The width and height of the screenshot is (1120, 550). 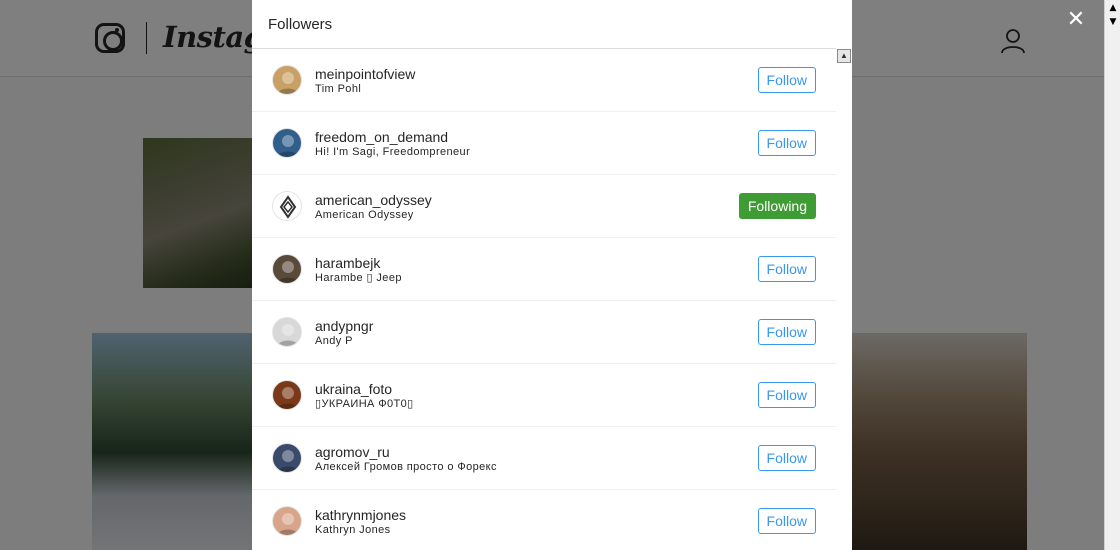 What do you see at coordinates (392, 137) in the screenshot?
I see `follower-username: freedom_on_demand` at bounding box center [392, 137].